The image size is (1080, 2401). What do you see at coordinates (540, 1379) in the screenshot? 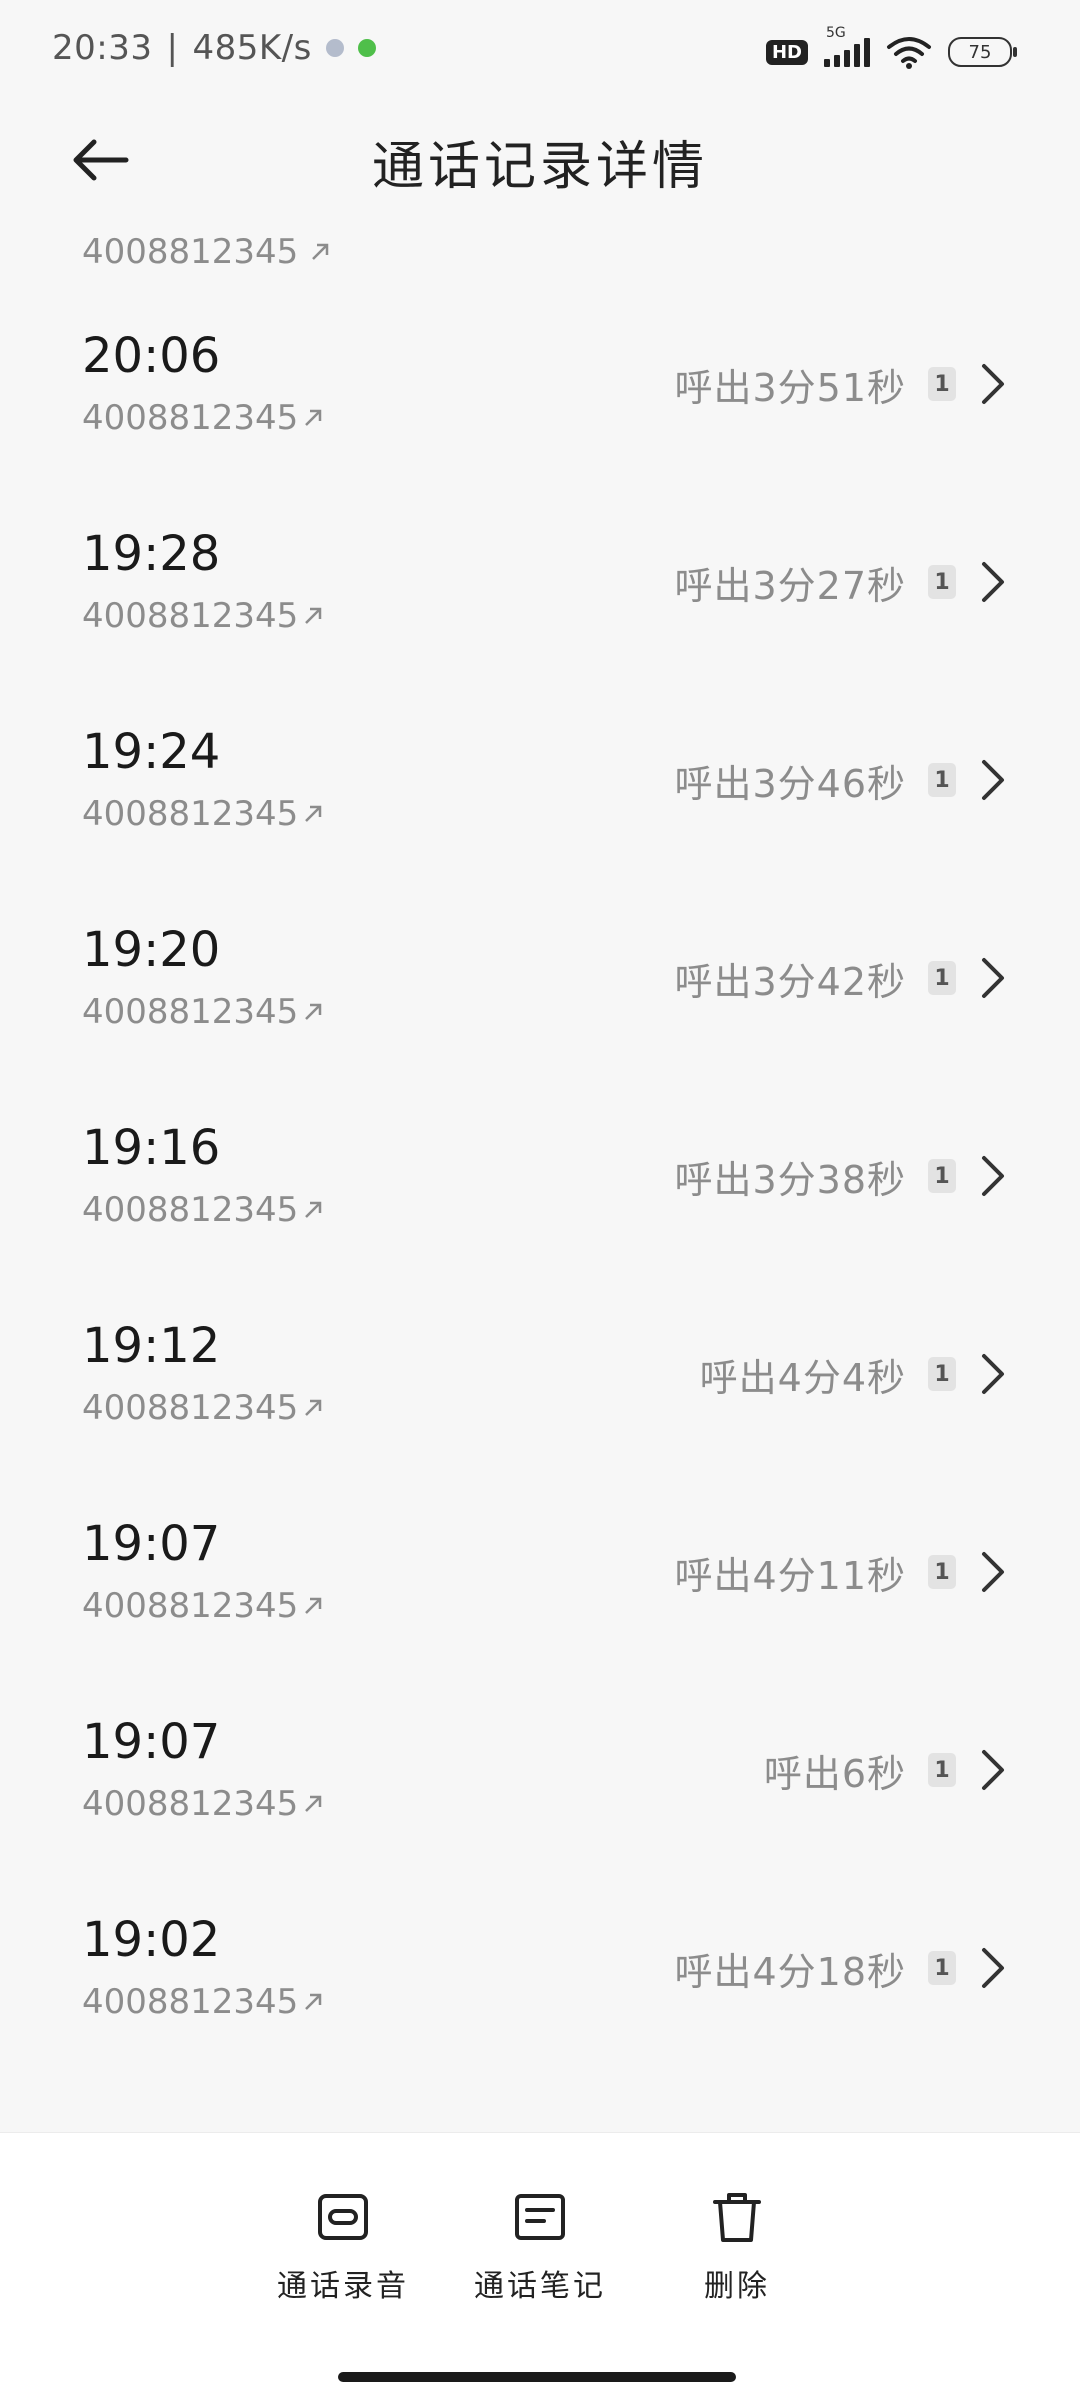
I see `list-item: 19:12 4008812345 呼出4分4秒 1` at bounding box center [540, 1379].